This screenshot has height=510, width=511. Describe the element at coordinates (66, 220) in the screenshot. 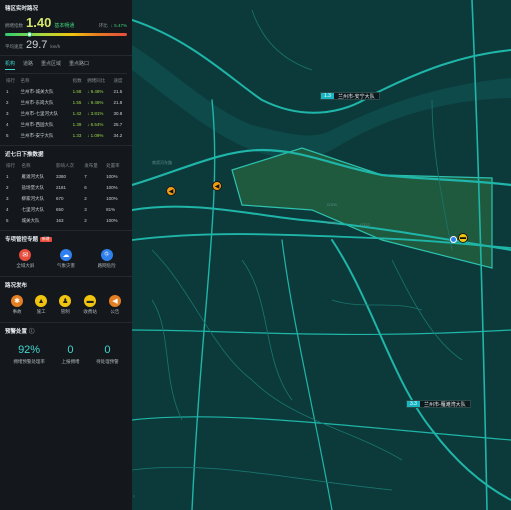

I see `table-row: 5 城关大队 163 2 100%` at that location.